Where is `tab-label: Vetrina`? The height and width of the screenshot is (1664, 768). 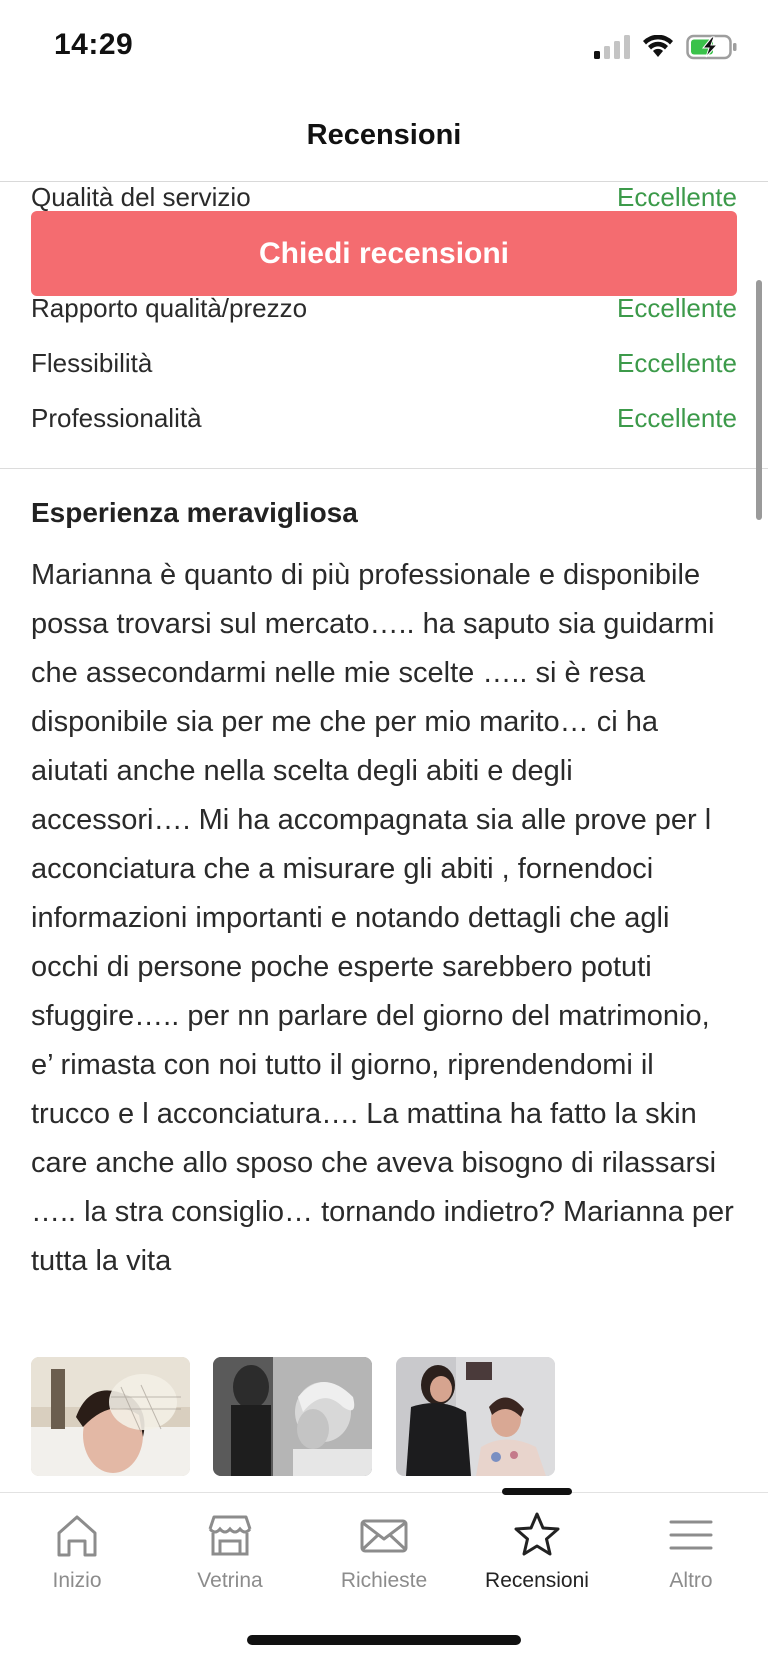
tab-label: Vetrina is located at coordinates (230, 1580).